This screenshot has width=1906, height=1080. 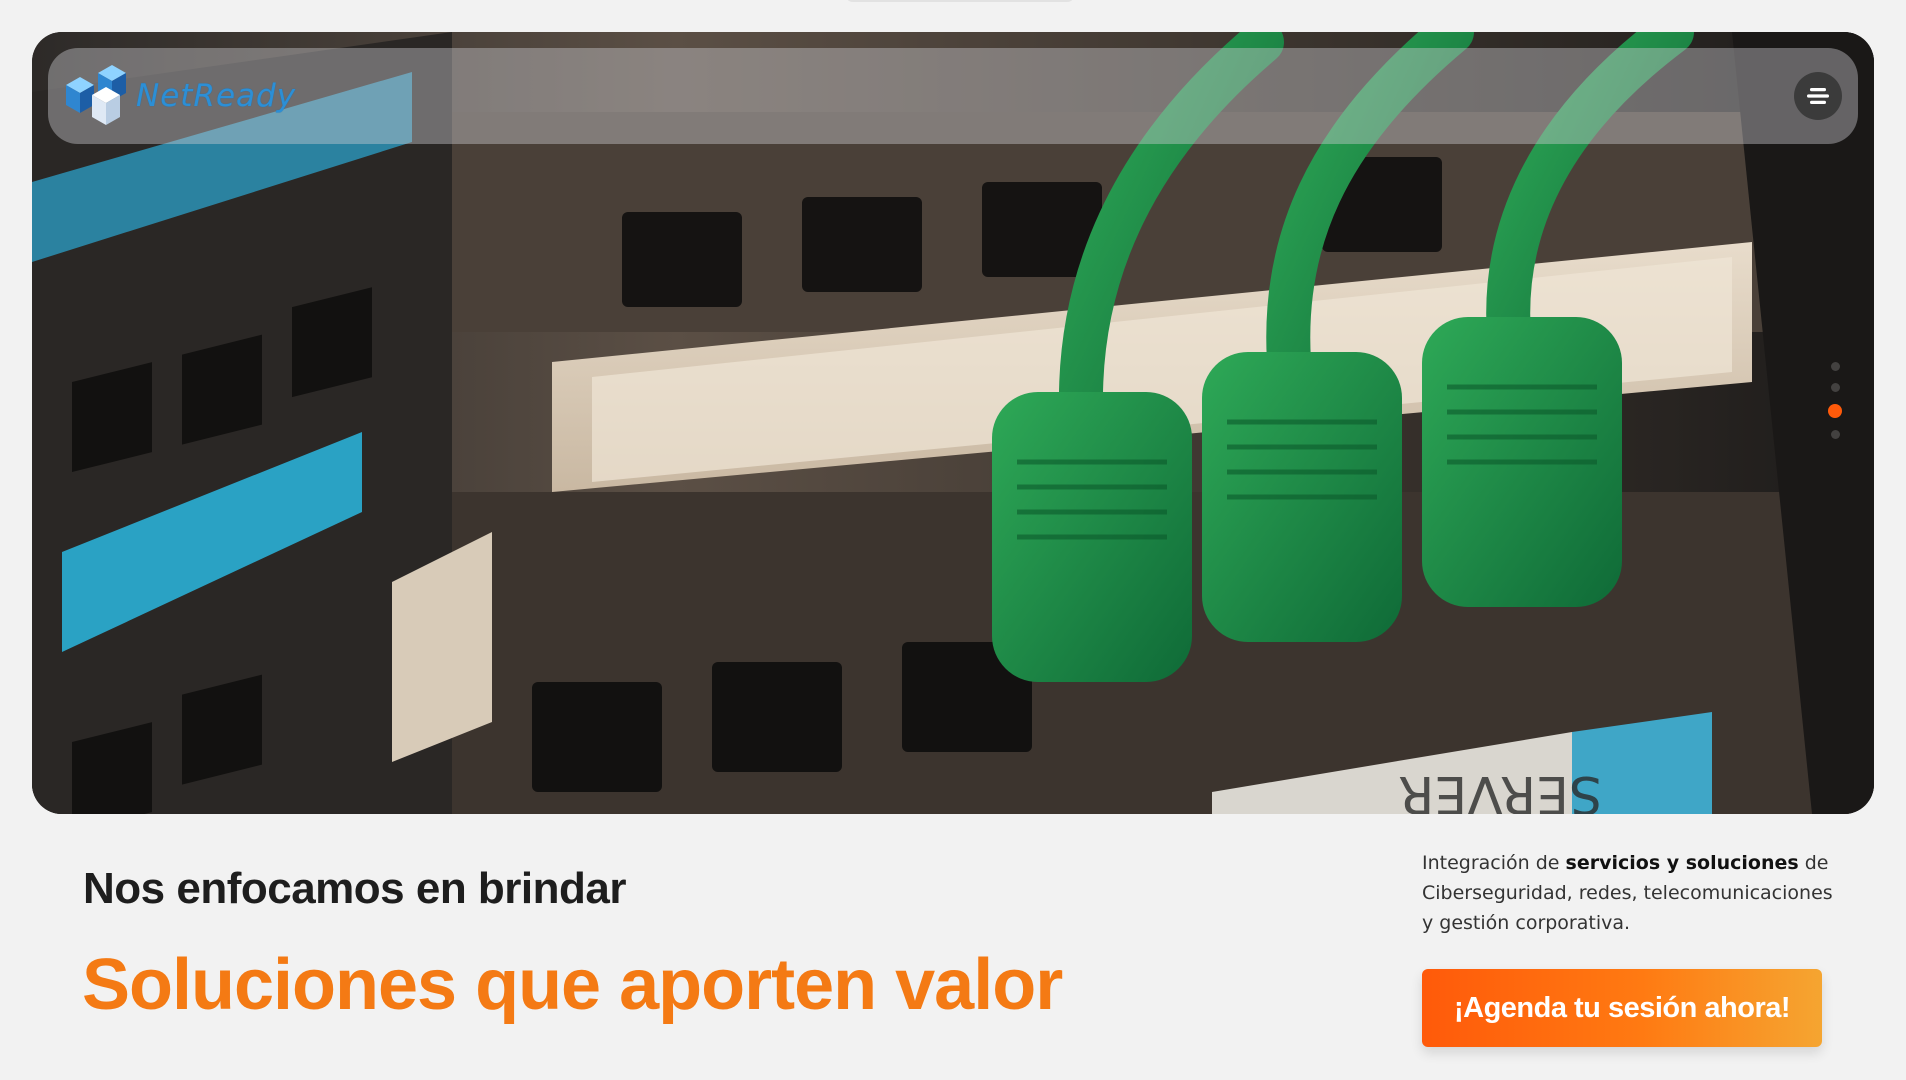 I want to click on intro-headline: Soluciones que aporten valor, so click(x=572, y=985).